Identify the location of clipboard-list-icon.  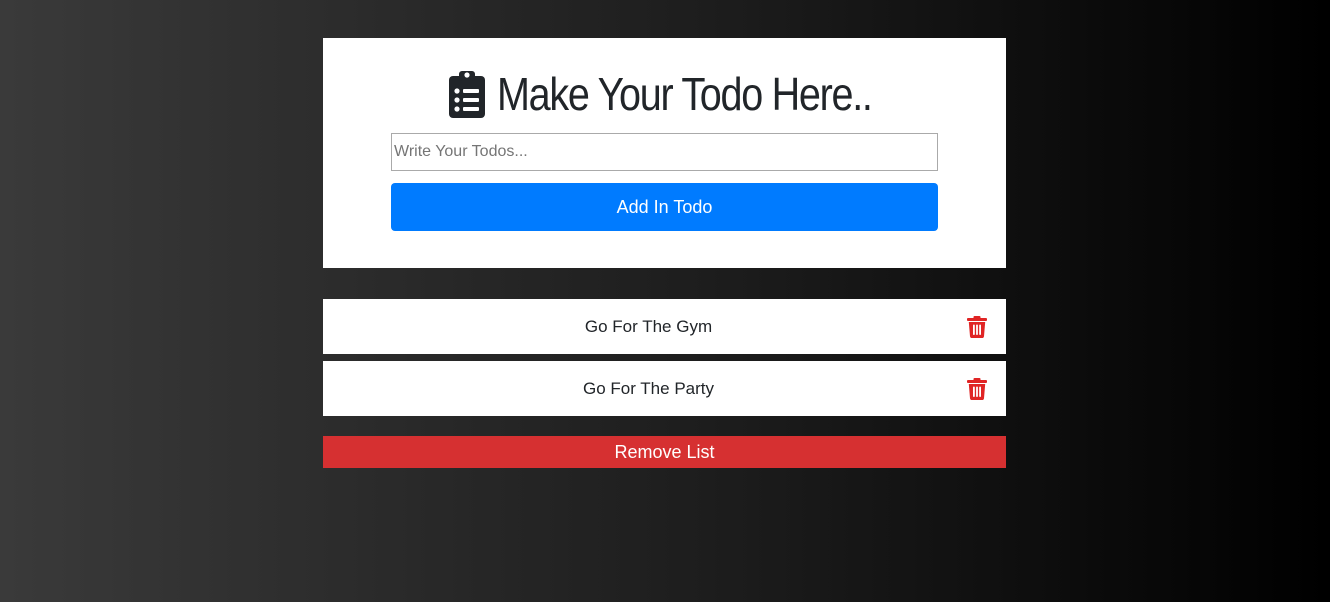
(467, 94).